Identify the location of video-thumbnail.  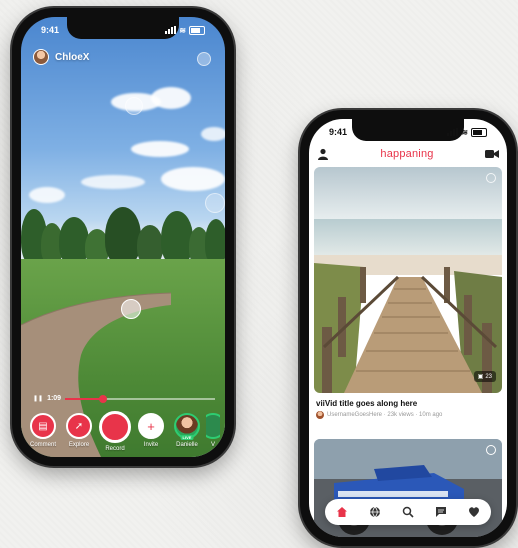
(408, 280).